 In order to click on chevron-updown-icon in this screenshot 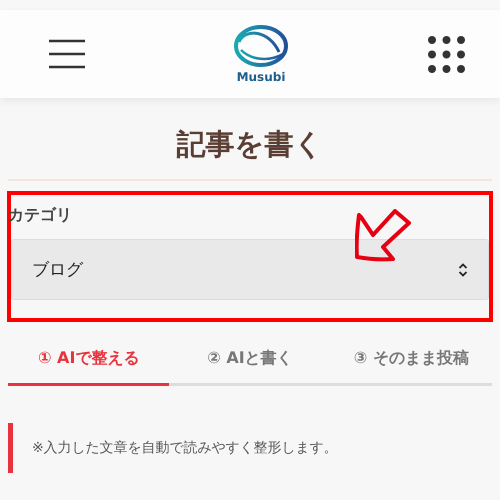, I will do `click(463, 270)`.